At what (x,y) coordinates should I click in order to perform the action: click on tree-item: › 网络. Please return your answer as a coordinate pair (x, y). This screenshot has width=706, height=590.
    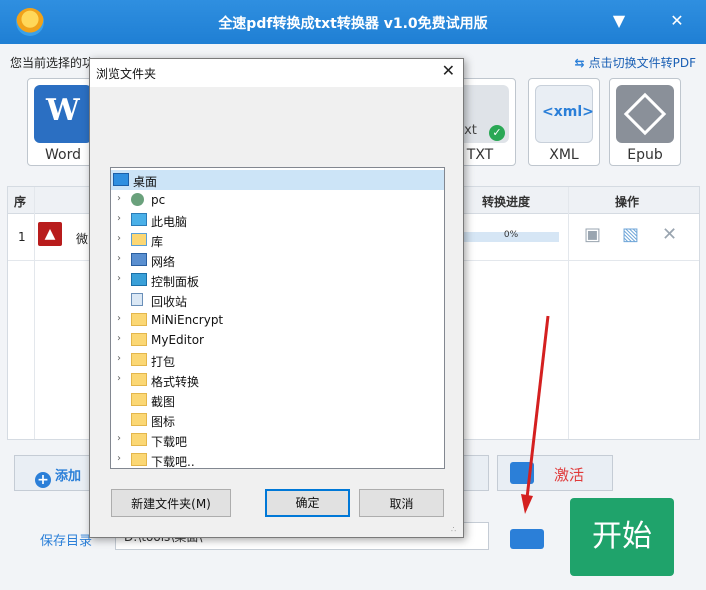
    Looking at the image, I should click on (277, 260).